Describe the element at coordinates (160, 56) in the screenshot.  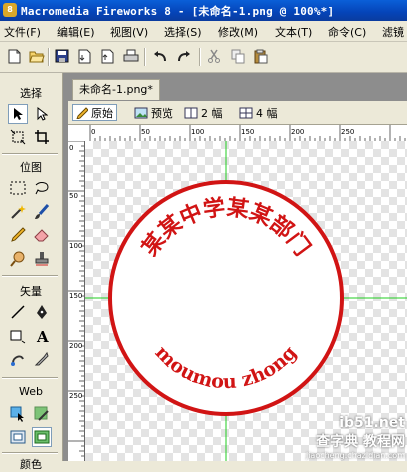
I see `undo-icon` at that location.